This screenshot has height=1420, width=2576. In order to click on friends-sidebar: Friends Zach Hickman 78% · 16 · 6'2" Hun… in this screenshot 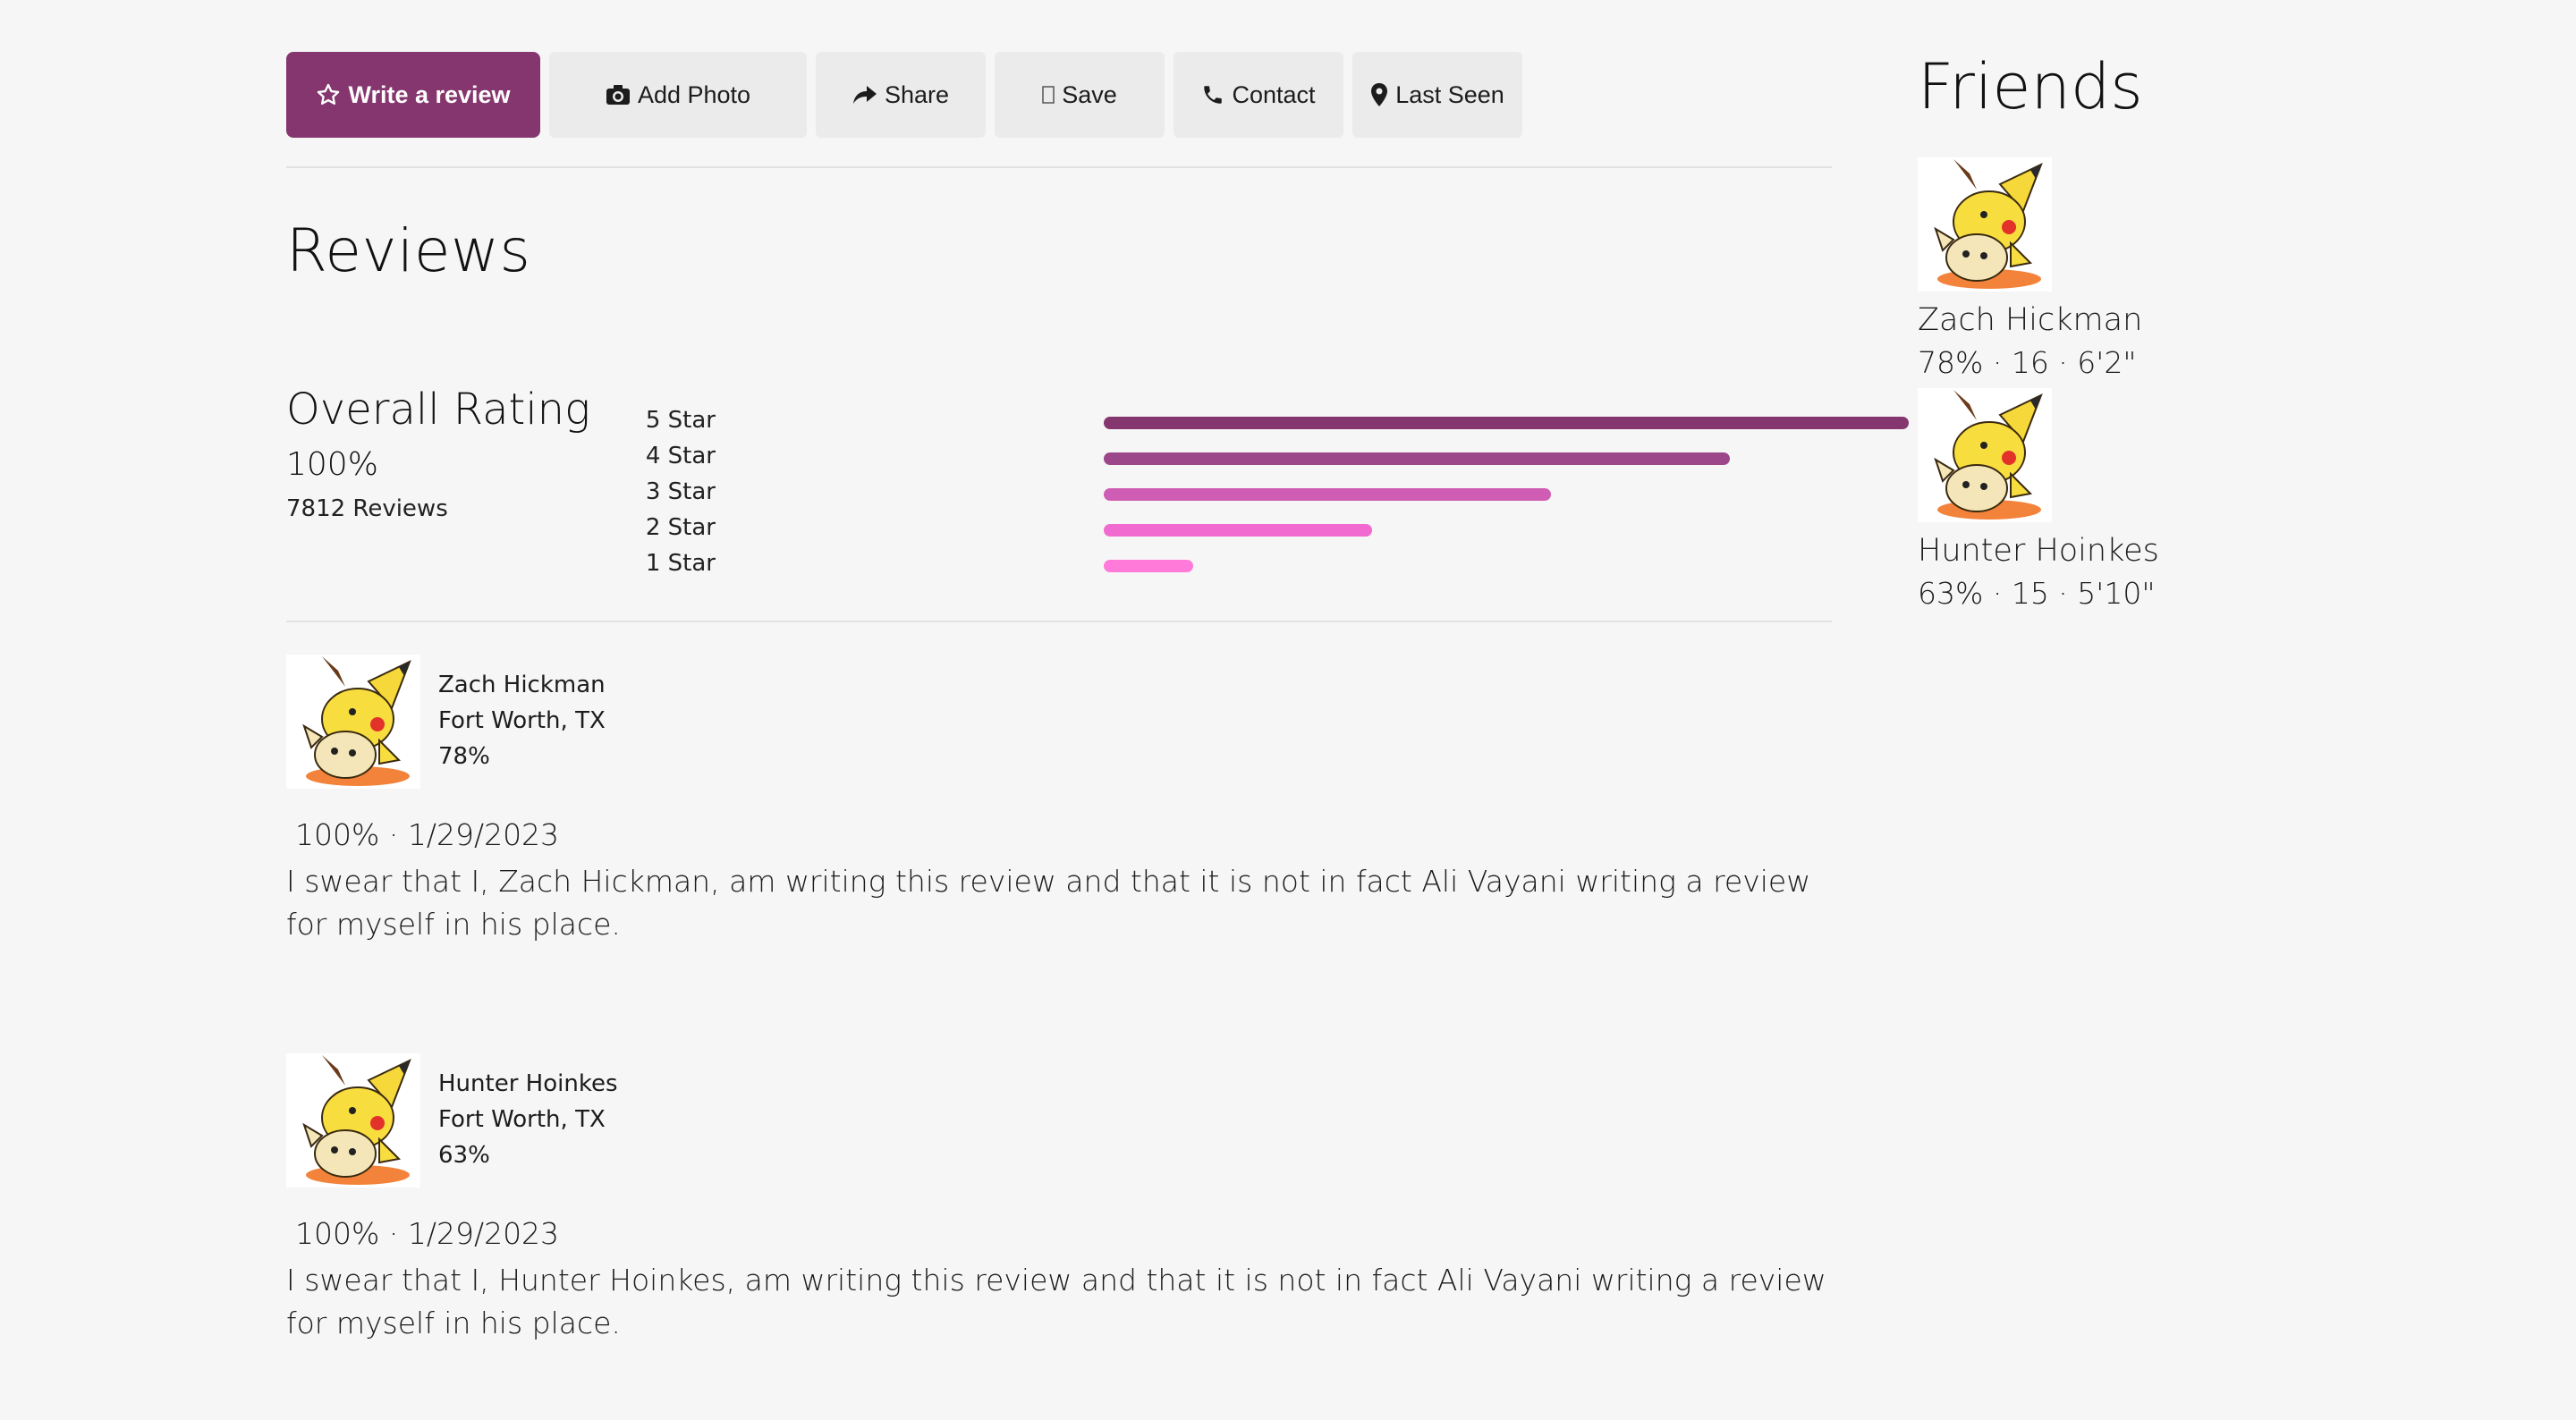, I will do `click(2038, 335)`.